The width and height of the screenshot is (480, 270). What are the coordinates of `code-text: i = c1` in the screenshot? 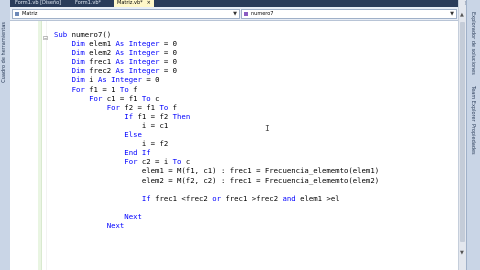 It's located at (155, 125).